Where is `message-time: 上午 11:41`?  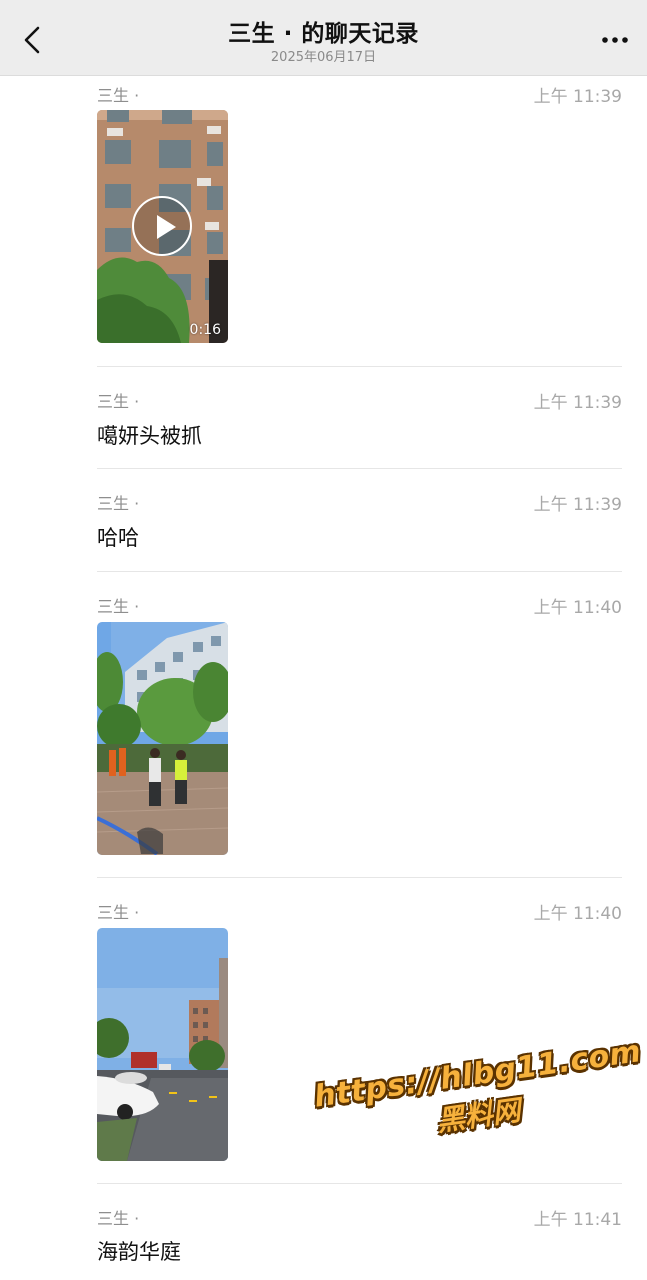
message-time: 上午 11:41 is located at coordinates (577, 1220).